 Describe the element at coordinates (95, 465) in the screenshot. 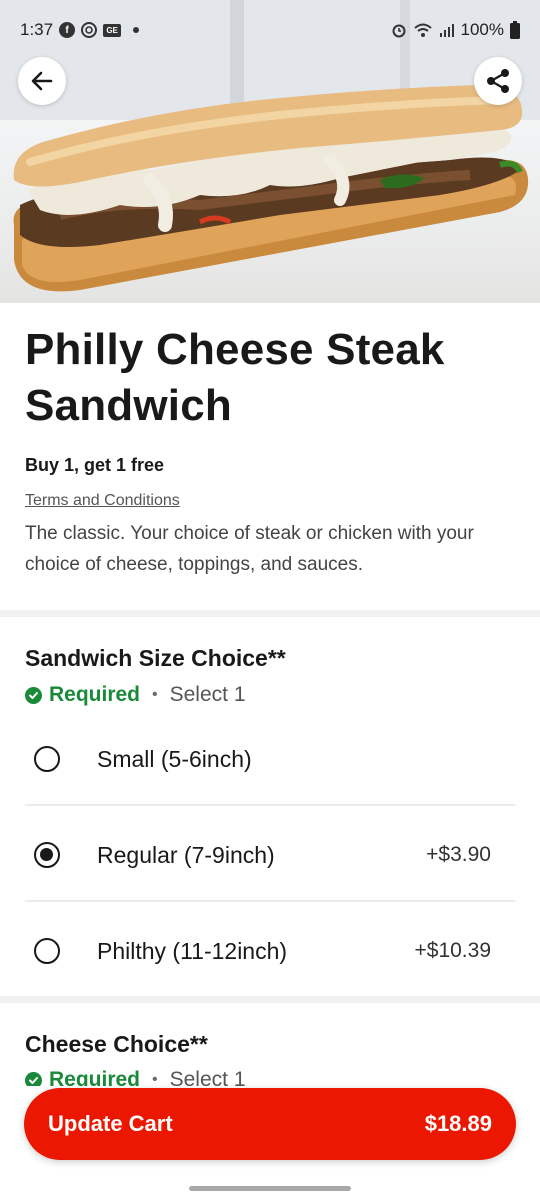

I see `promo-text: Buy 1, get 1 free` at that location.